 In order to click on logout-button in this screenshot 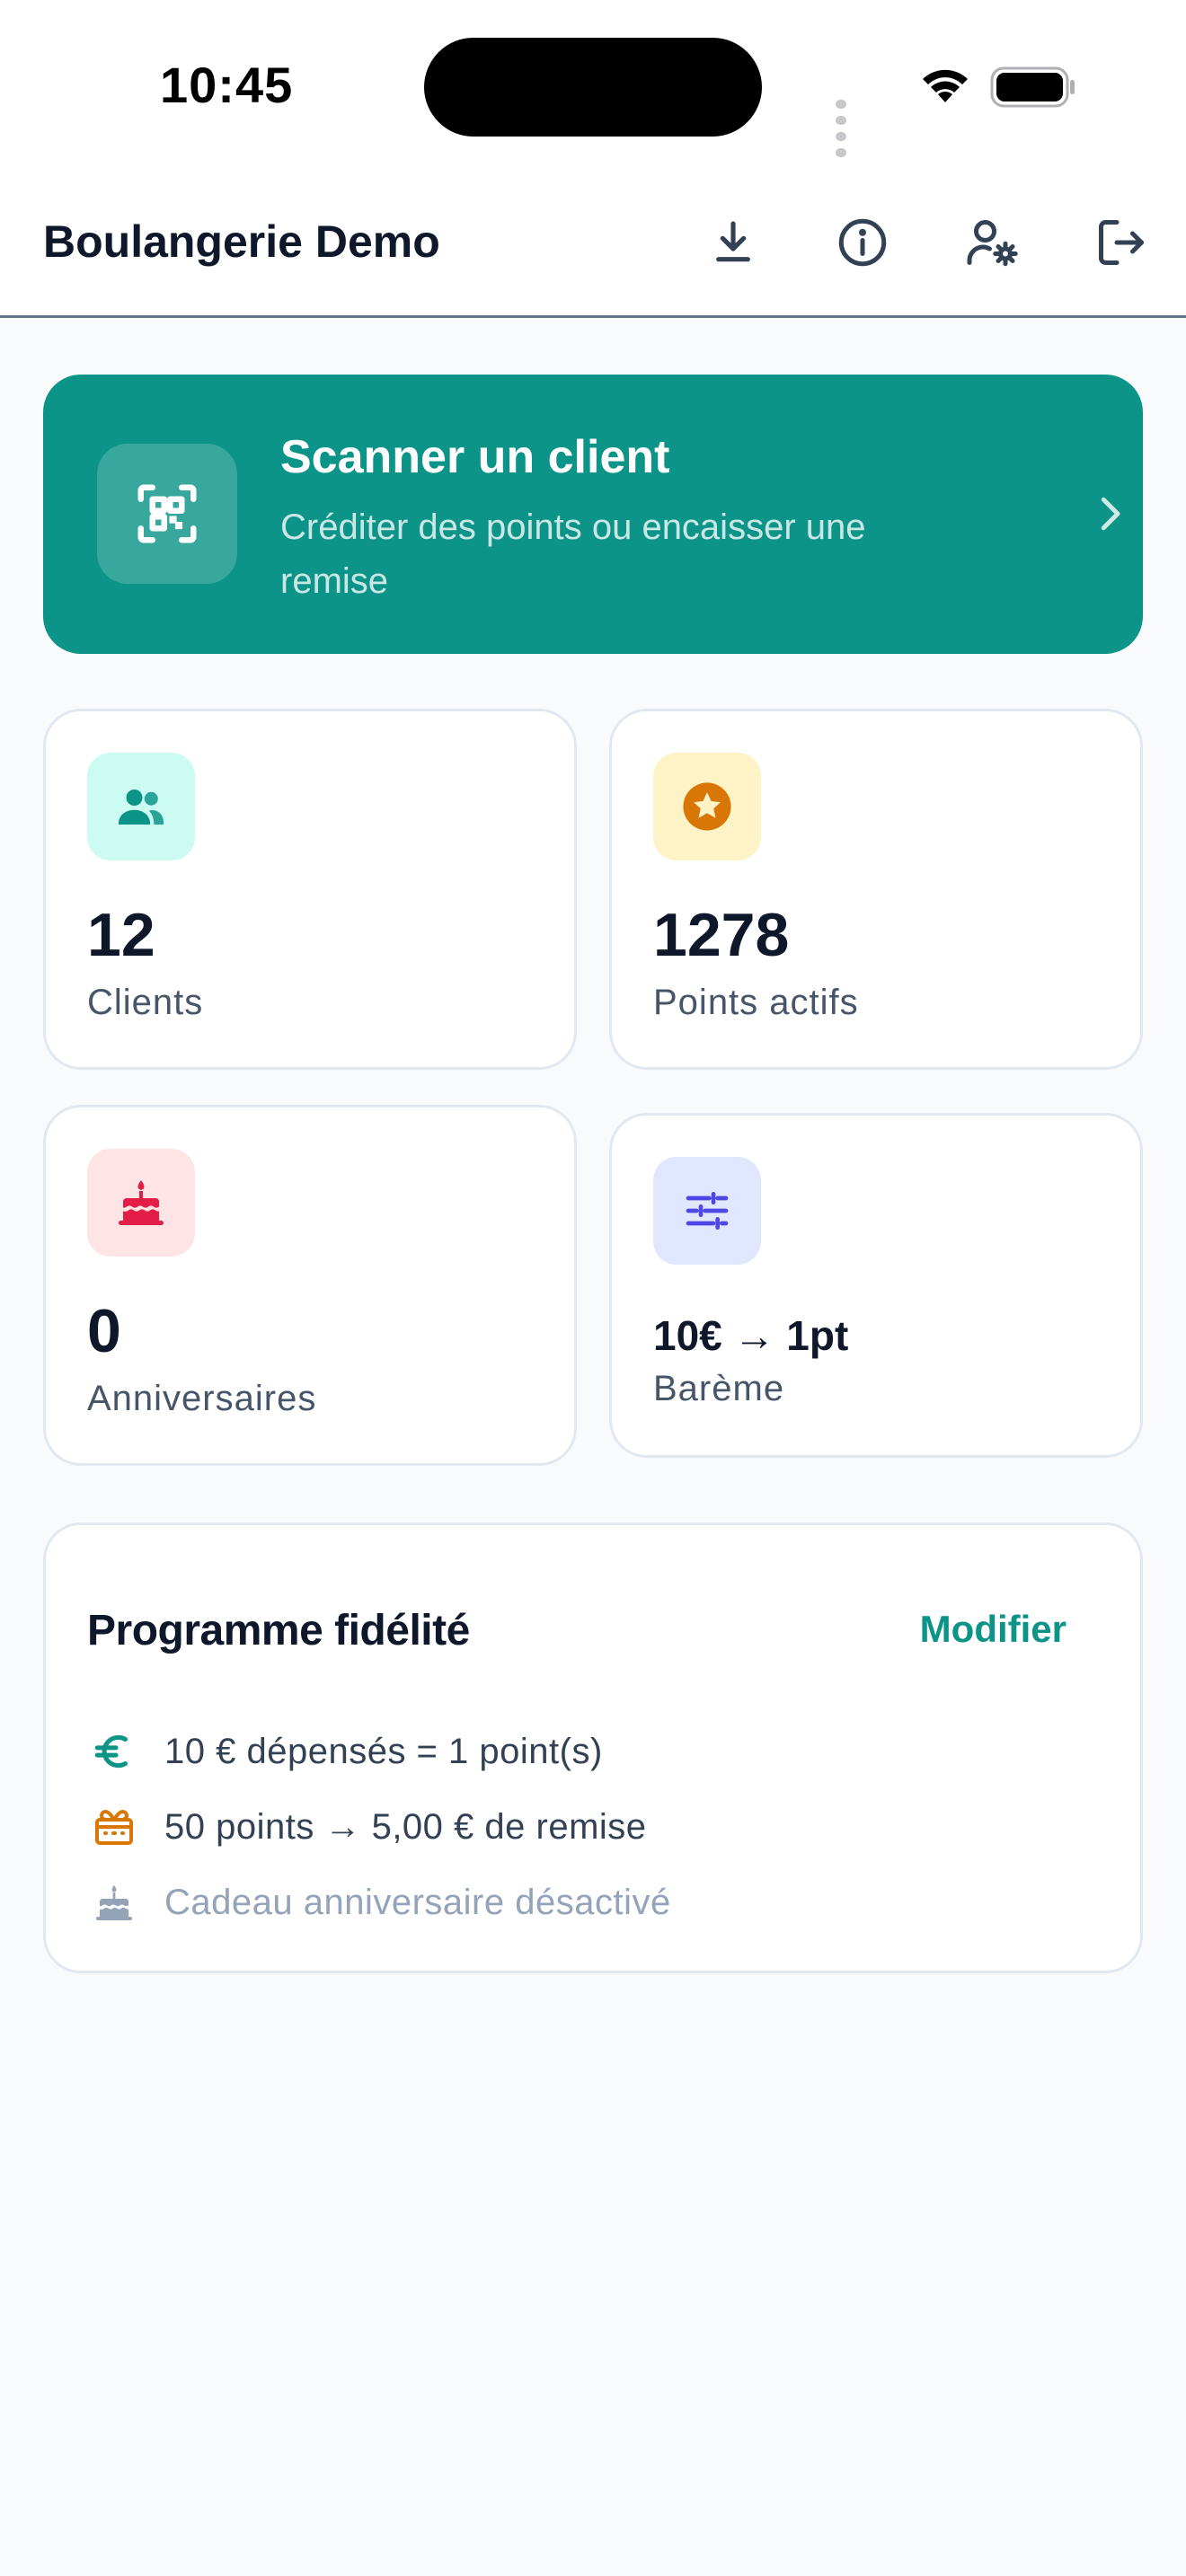, I will do `click(1121, 242)`.